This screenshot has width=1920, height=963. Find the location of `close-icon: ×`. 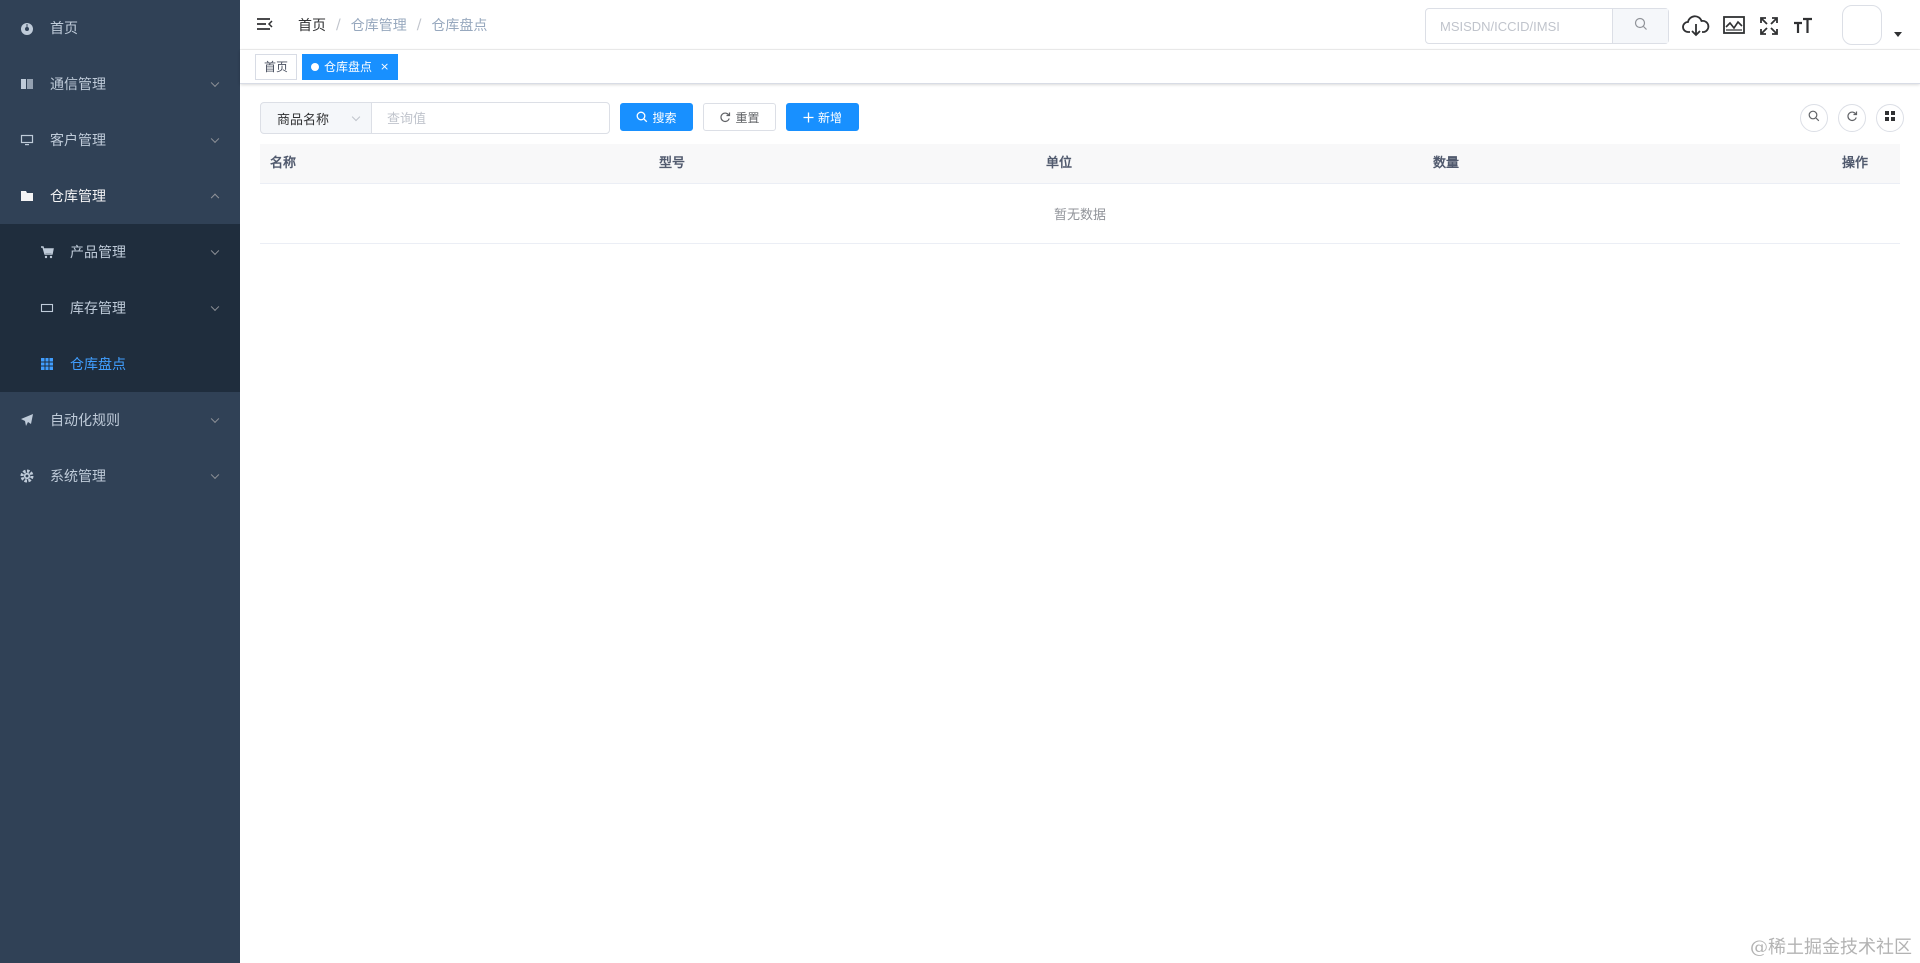

close-icon: × is located at coordinates (384, 67).